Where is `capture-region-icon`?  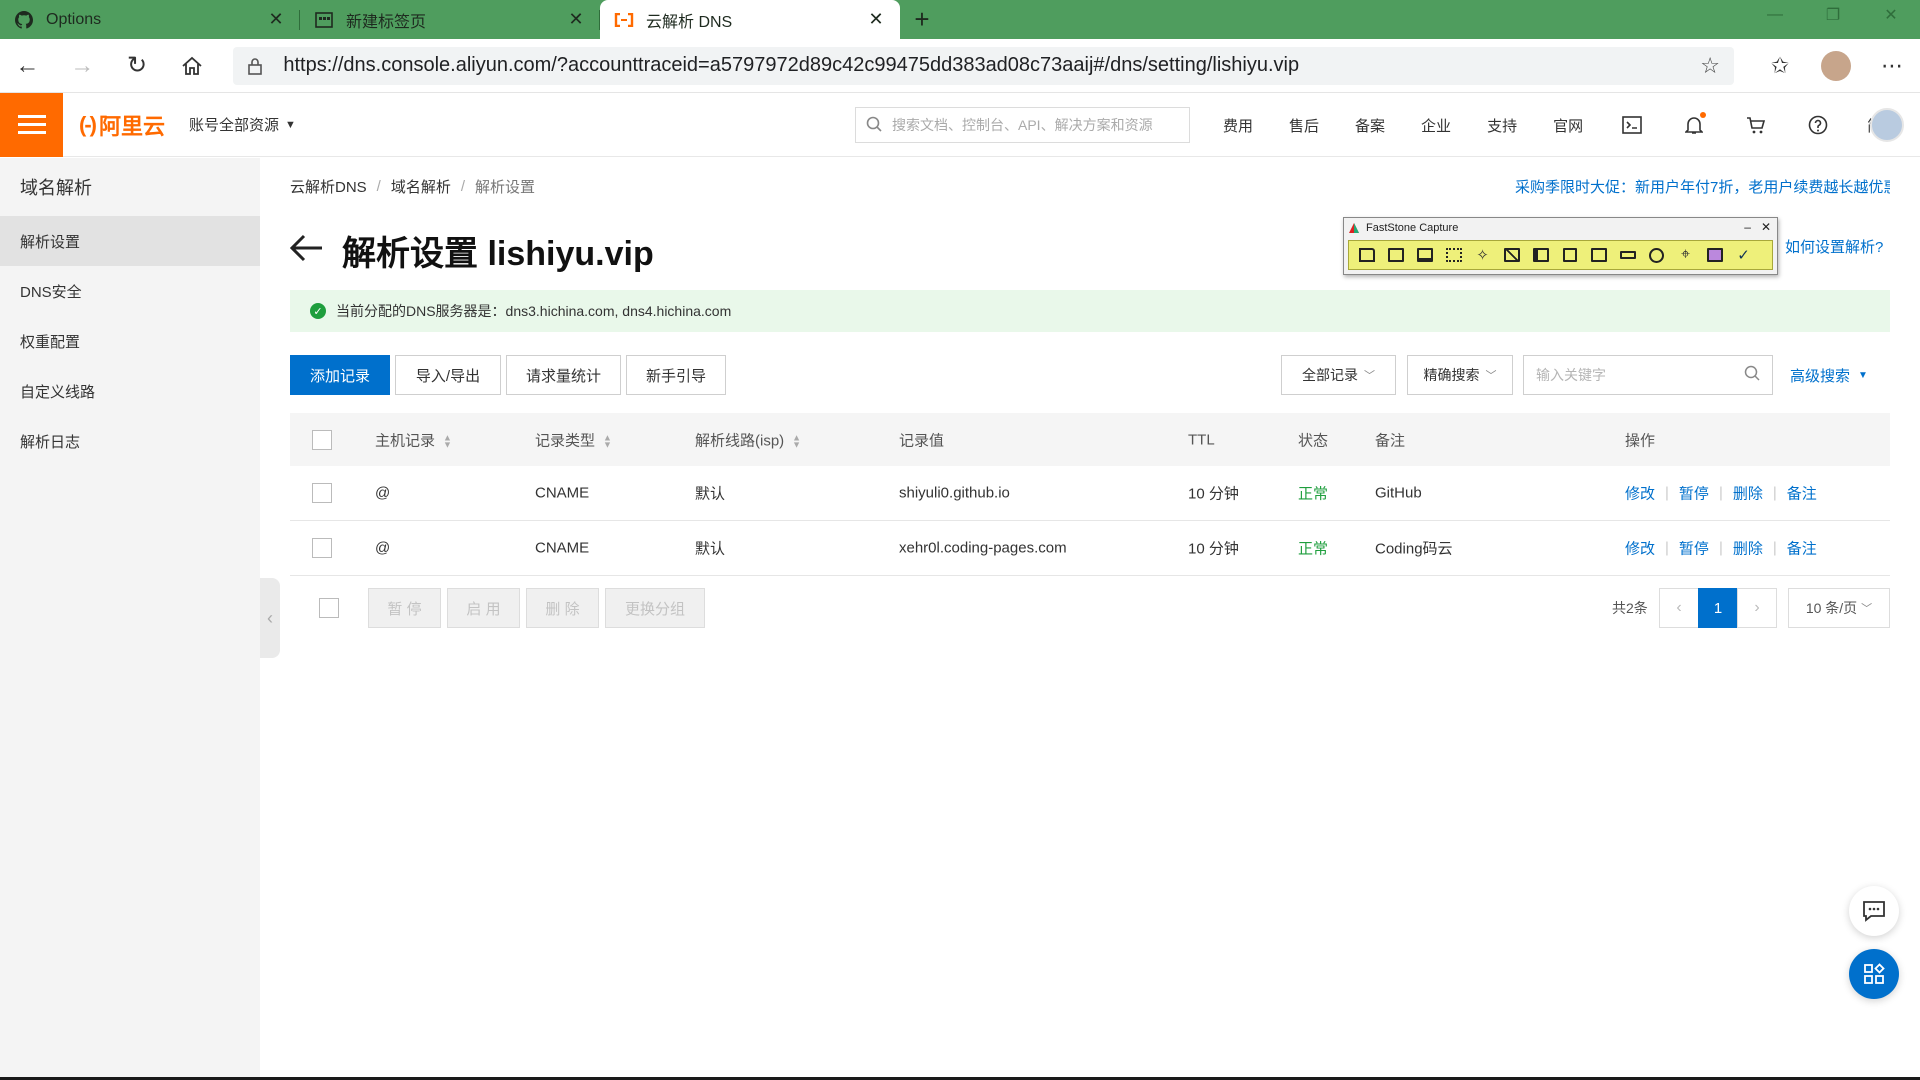 capture-region-icon is located at coordinates (1453, 255).